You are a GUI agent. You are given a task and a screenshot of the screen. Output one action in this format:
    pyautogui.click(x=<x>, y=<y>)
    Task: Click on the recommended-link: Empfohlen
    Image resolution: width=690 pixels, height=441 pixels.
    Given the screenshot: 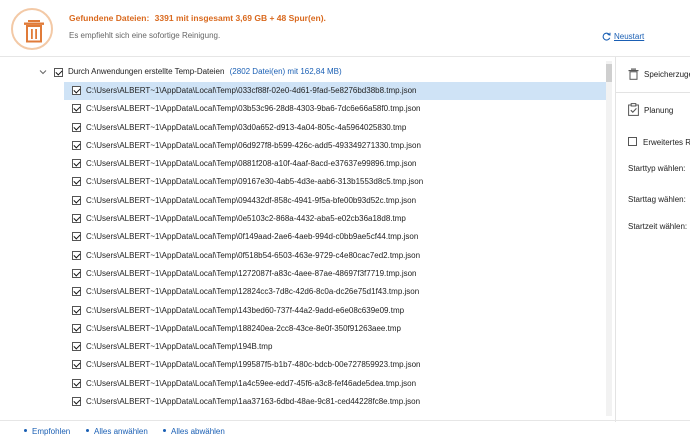 What is the action you would take?
    pyautogui.click(x=47, y=431)
    